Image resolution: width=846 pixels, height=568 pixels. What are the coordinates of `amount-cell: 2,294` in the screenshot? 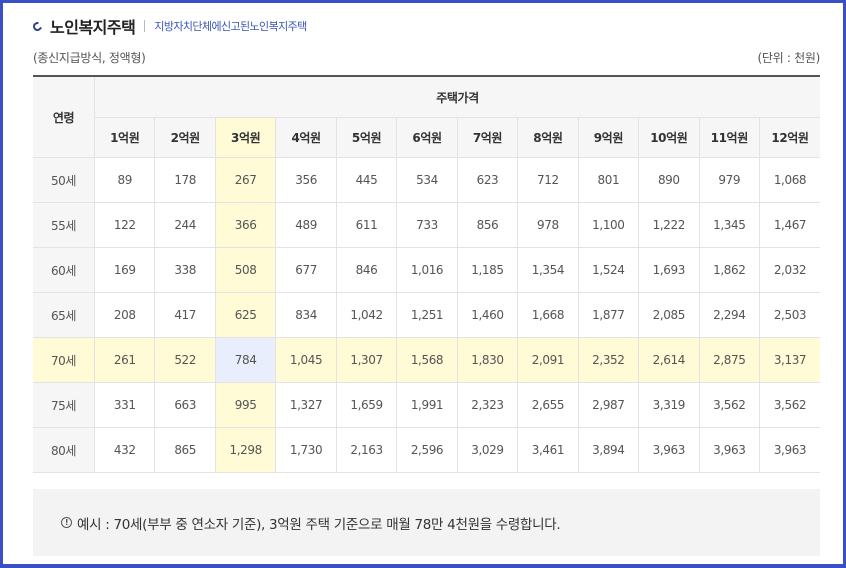 It's located at (729, 315).